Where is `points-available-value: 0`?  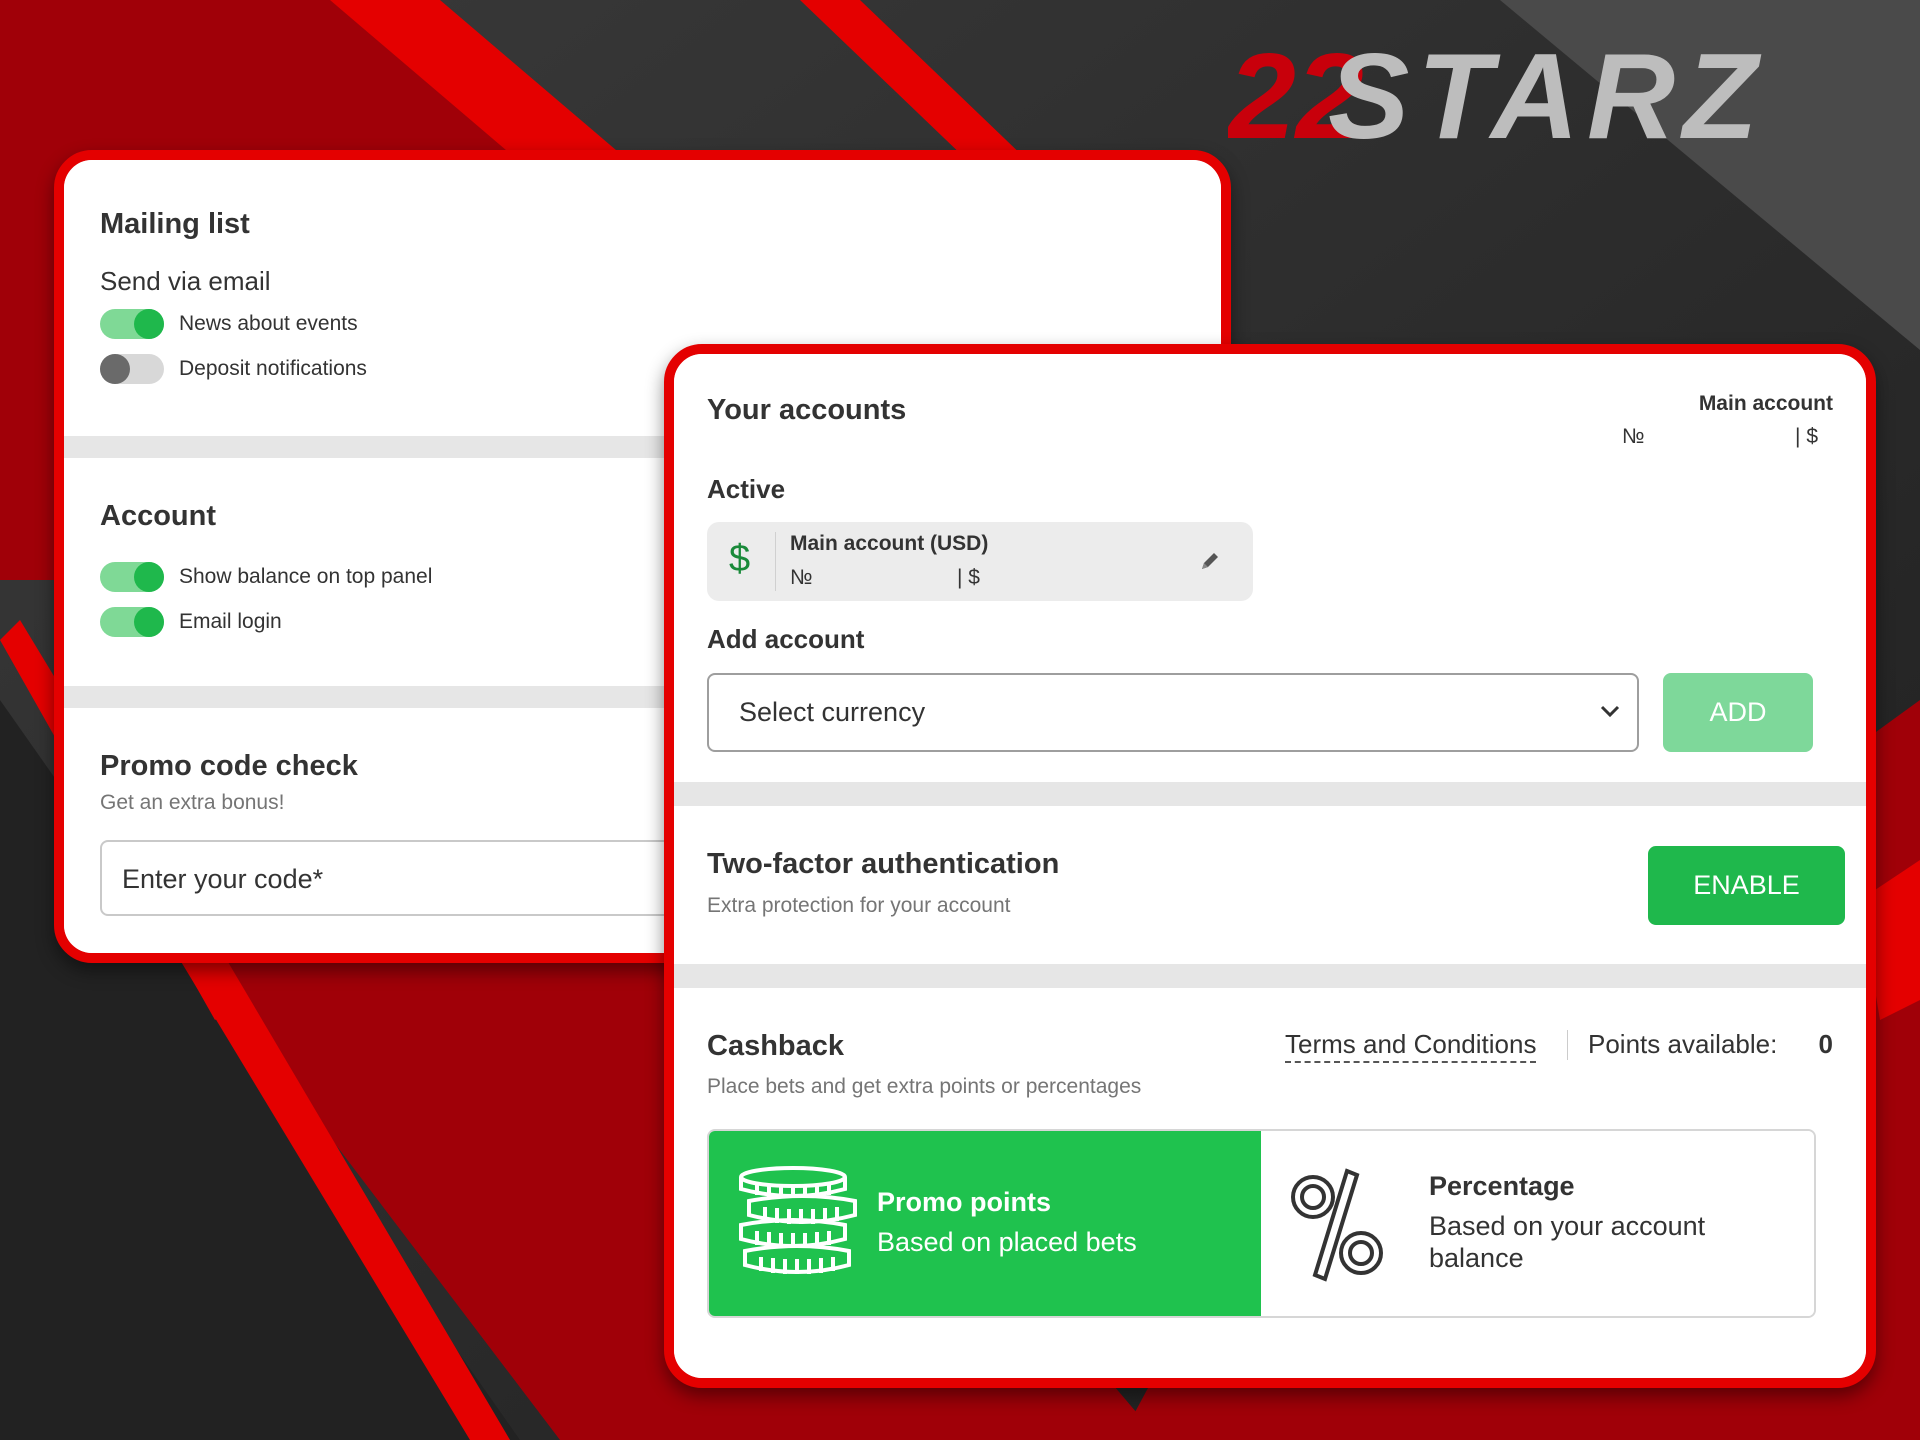
points-available-value: 0 is located at coordinates (1825, 1044).